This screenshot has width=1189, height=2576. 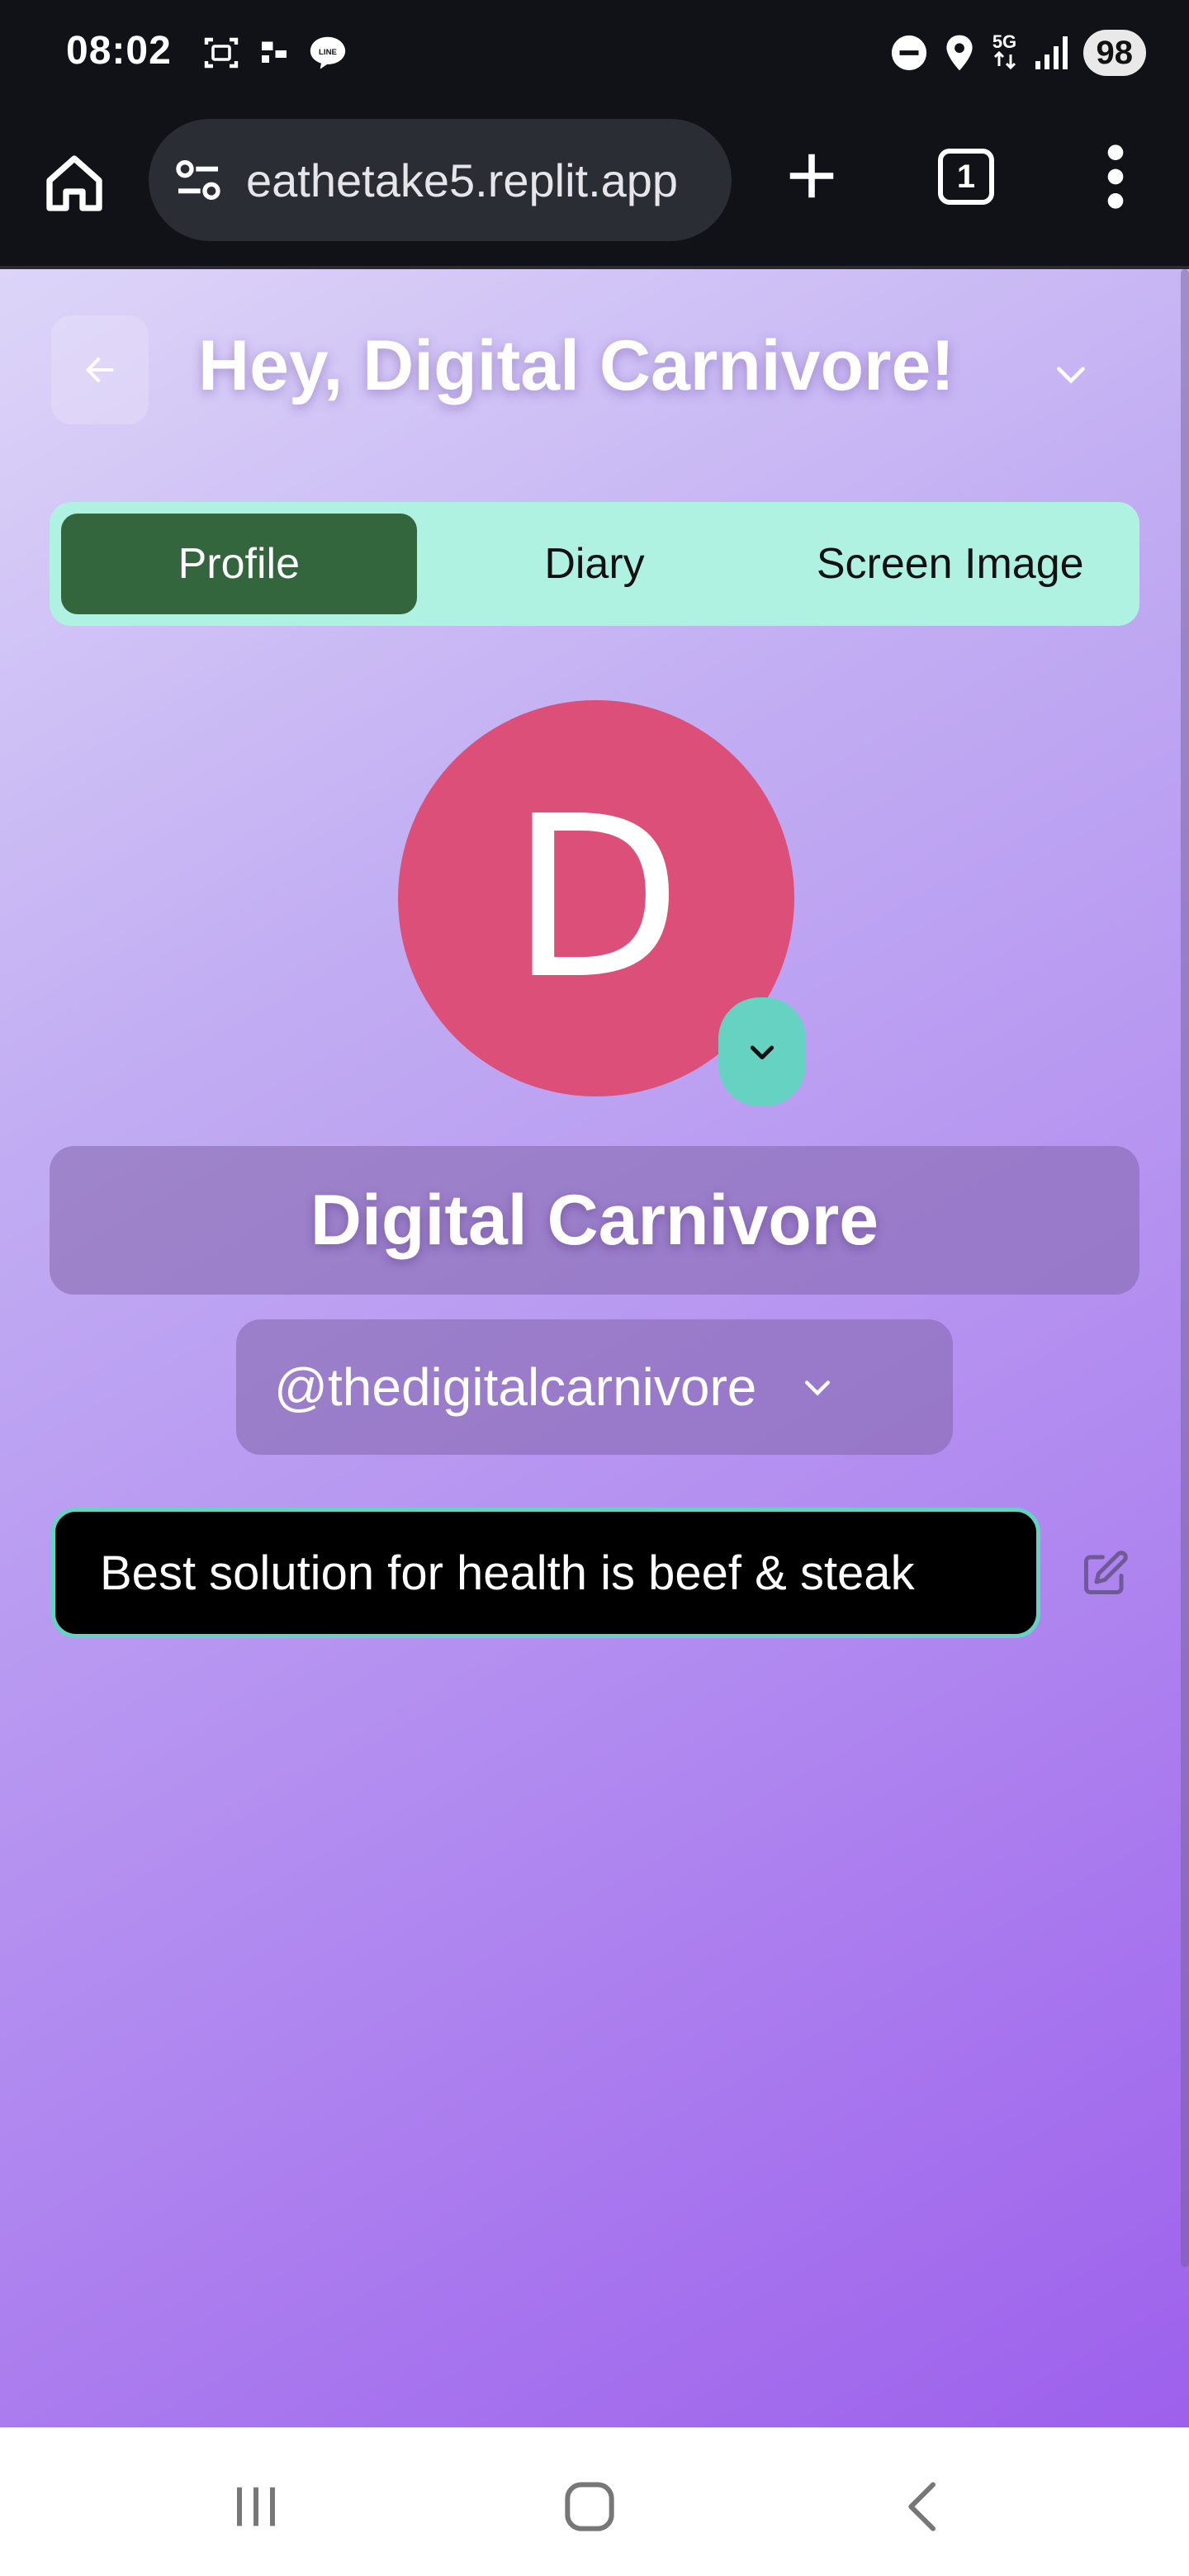 I want to click on avatar-initial: D, so click(x=596, y=898).